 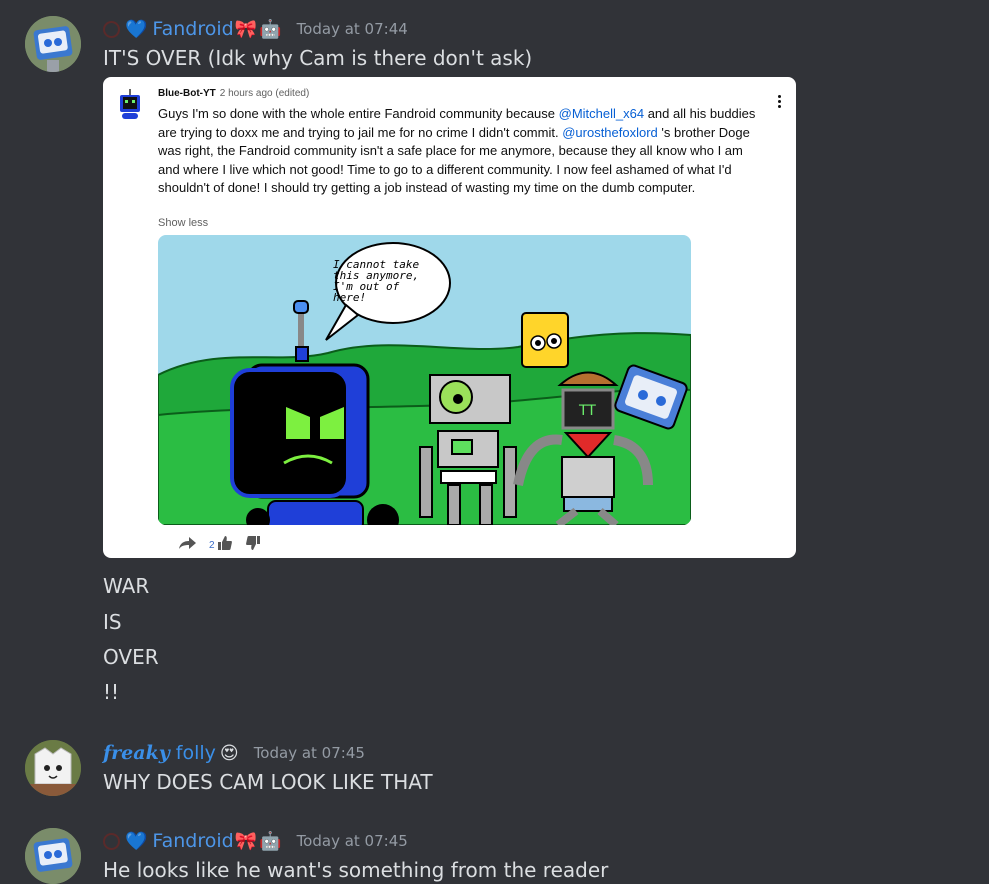 I want to click on message-header: 💙 Fandroid 🎀 🤖 Today at 07:44, so click(x=255, y=29).